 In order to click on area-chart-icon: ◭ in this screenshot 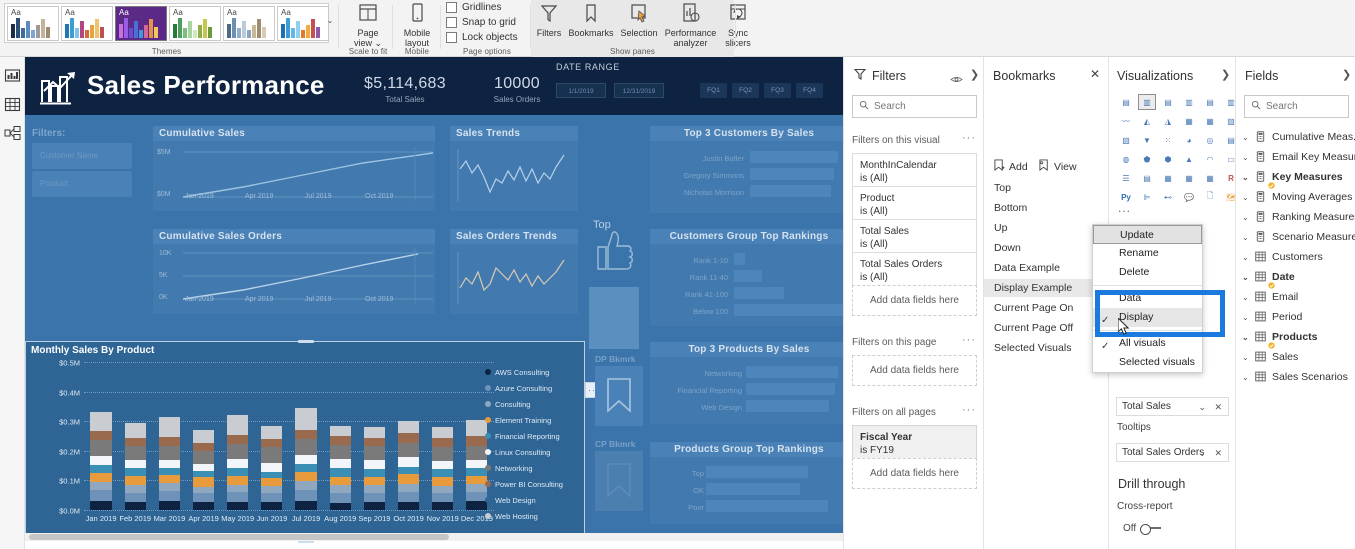, I will do `click(1147, 121)`.